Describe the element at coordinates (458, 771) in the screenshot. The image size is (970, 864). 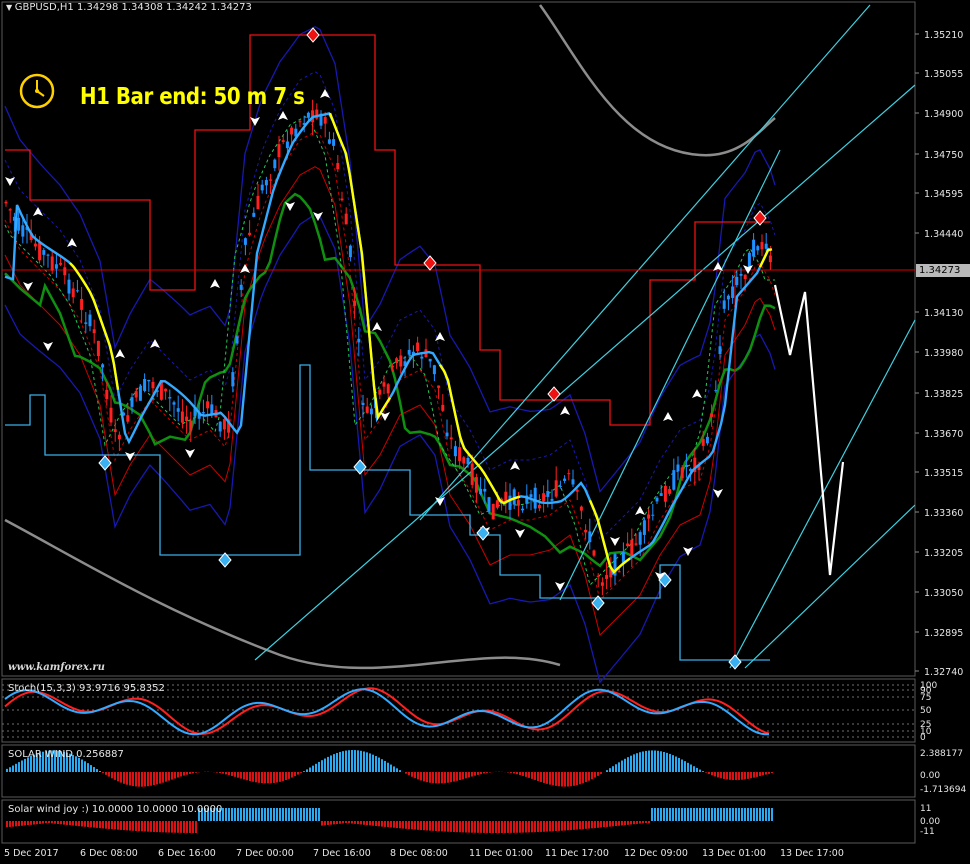
I see `solarwind-panel-border` at that location.